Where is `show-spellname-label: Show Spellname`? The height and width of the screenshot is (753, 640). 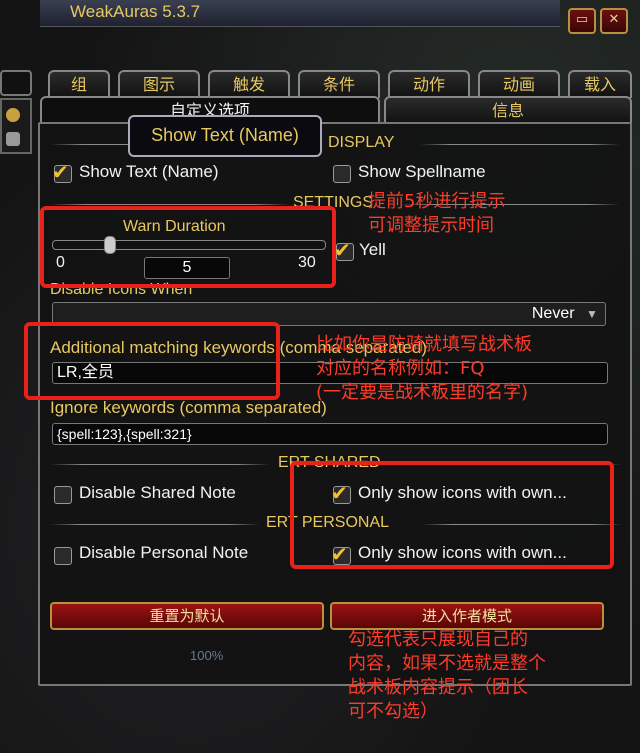 show-spellname-label: Show Spellname is located at coordinates (422, 171).